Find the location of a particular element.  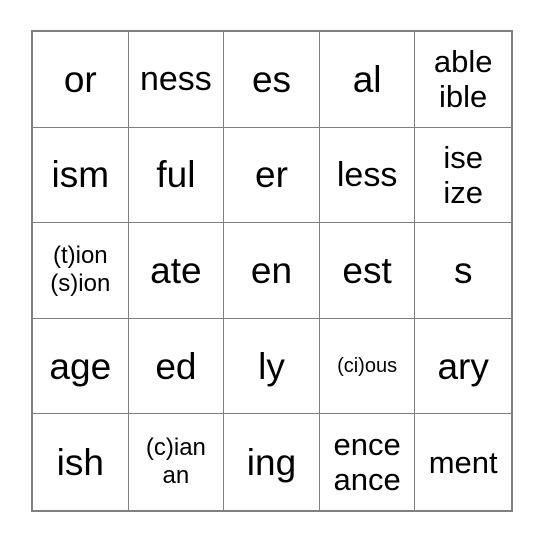

bingo-cell: ful is located at coordinates (176, 175).